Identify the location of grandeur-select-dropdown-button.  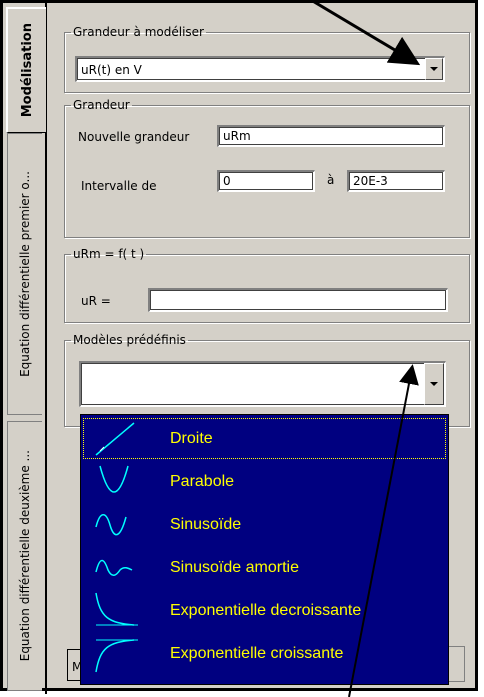
(434, 69).